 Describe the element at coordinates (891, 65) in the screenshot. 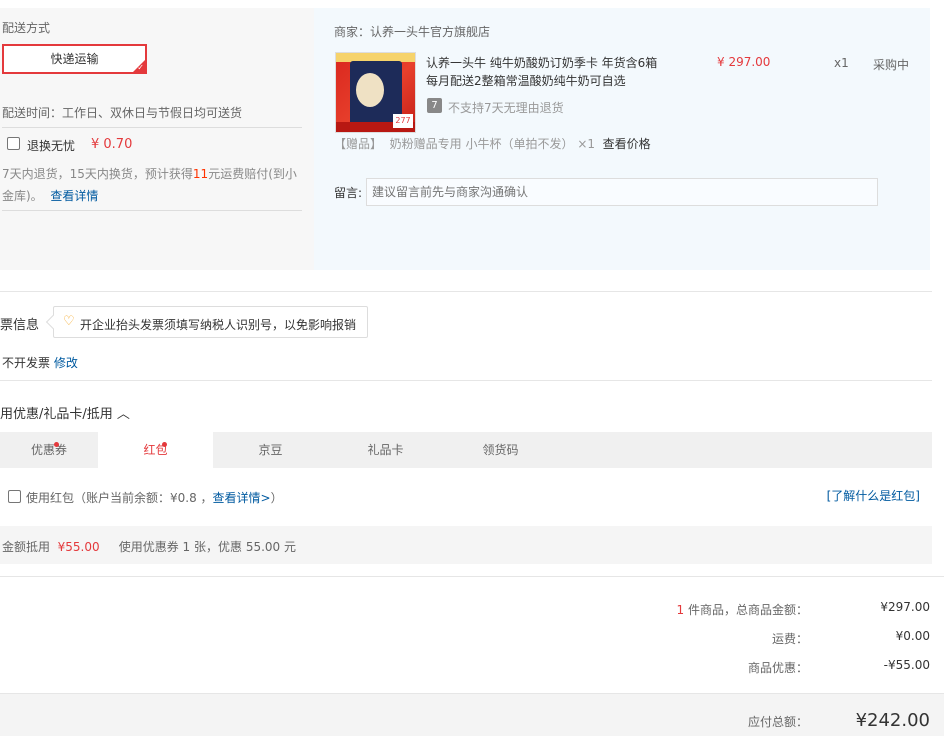

I see `product-status: 采购中` at that location.